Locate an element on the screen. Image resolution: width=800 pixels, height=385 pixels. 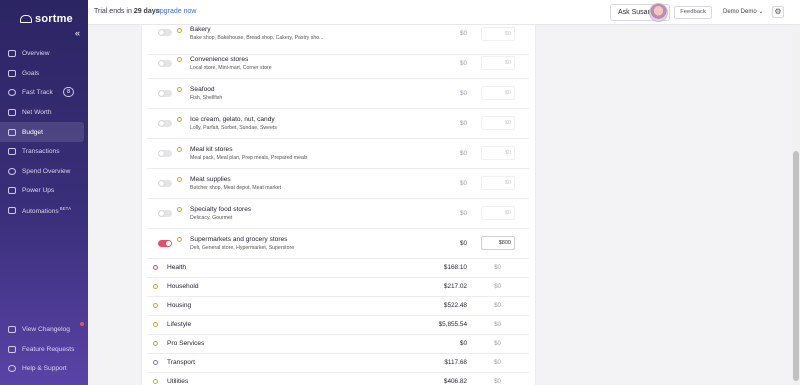
sidebar-item-label: Fast Track is located at coordinates (37, 93).